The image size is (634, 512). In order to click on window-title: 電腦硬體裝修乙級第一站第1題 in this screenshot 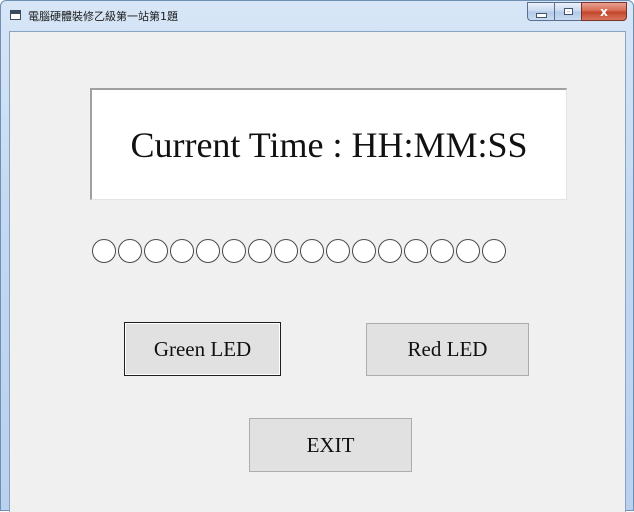, I will do `click(103, 16)`.